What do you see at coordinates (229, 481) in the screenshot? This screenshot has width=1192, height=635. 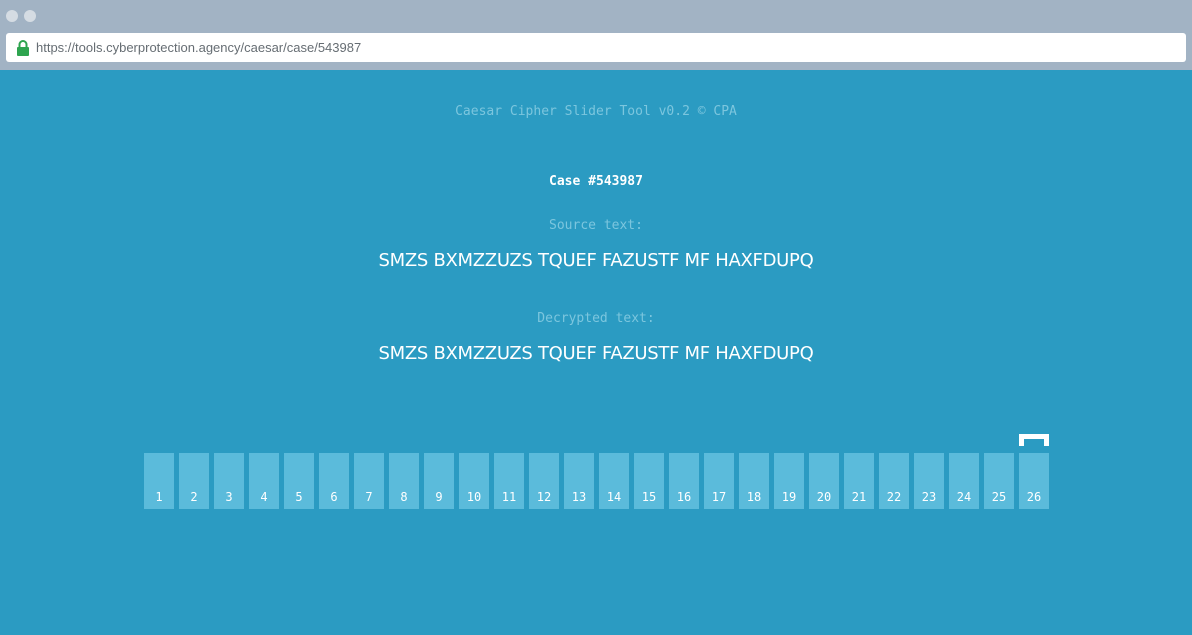 I see `shift-option-3: 3` at bounding box center [229, 481].